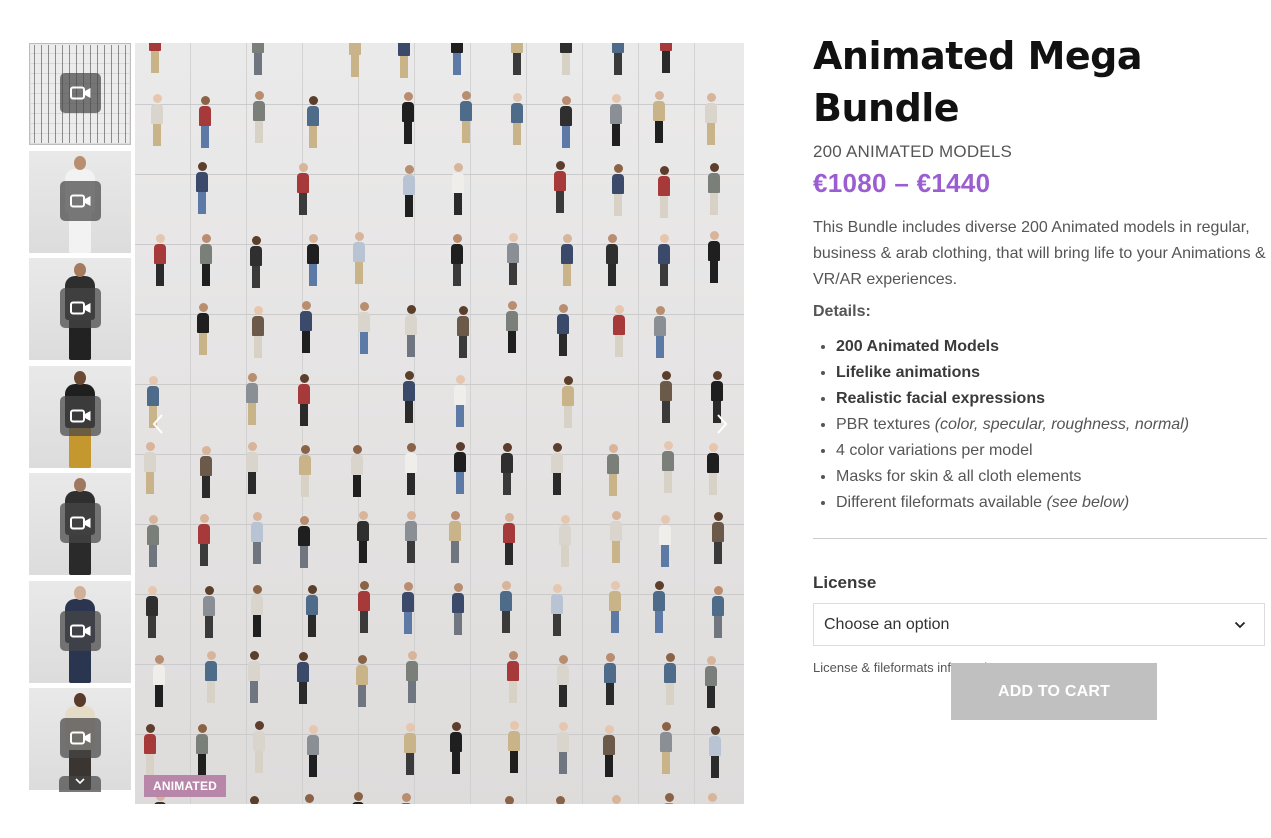 The image size is (1271, 838). Describe the element at coordinates (1054, 691) in the screenshot. I see `add-to-cart-button: ADD TO CART` at that location.